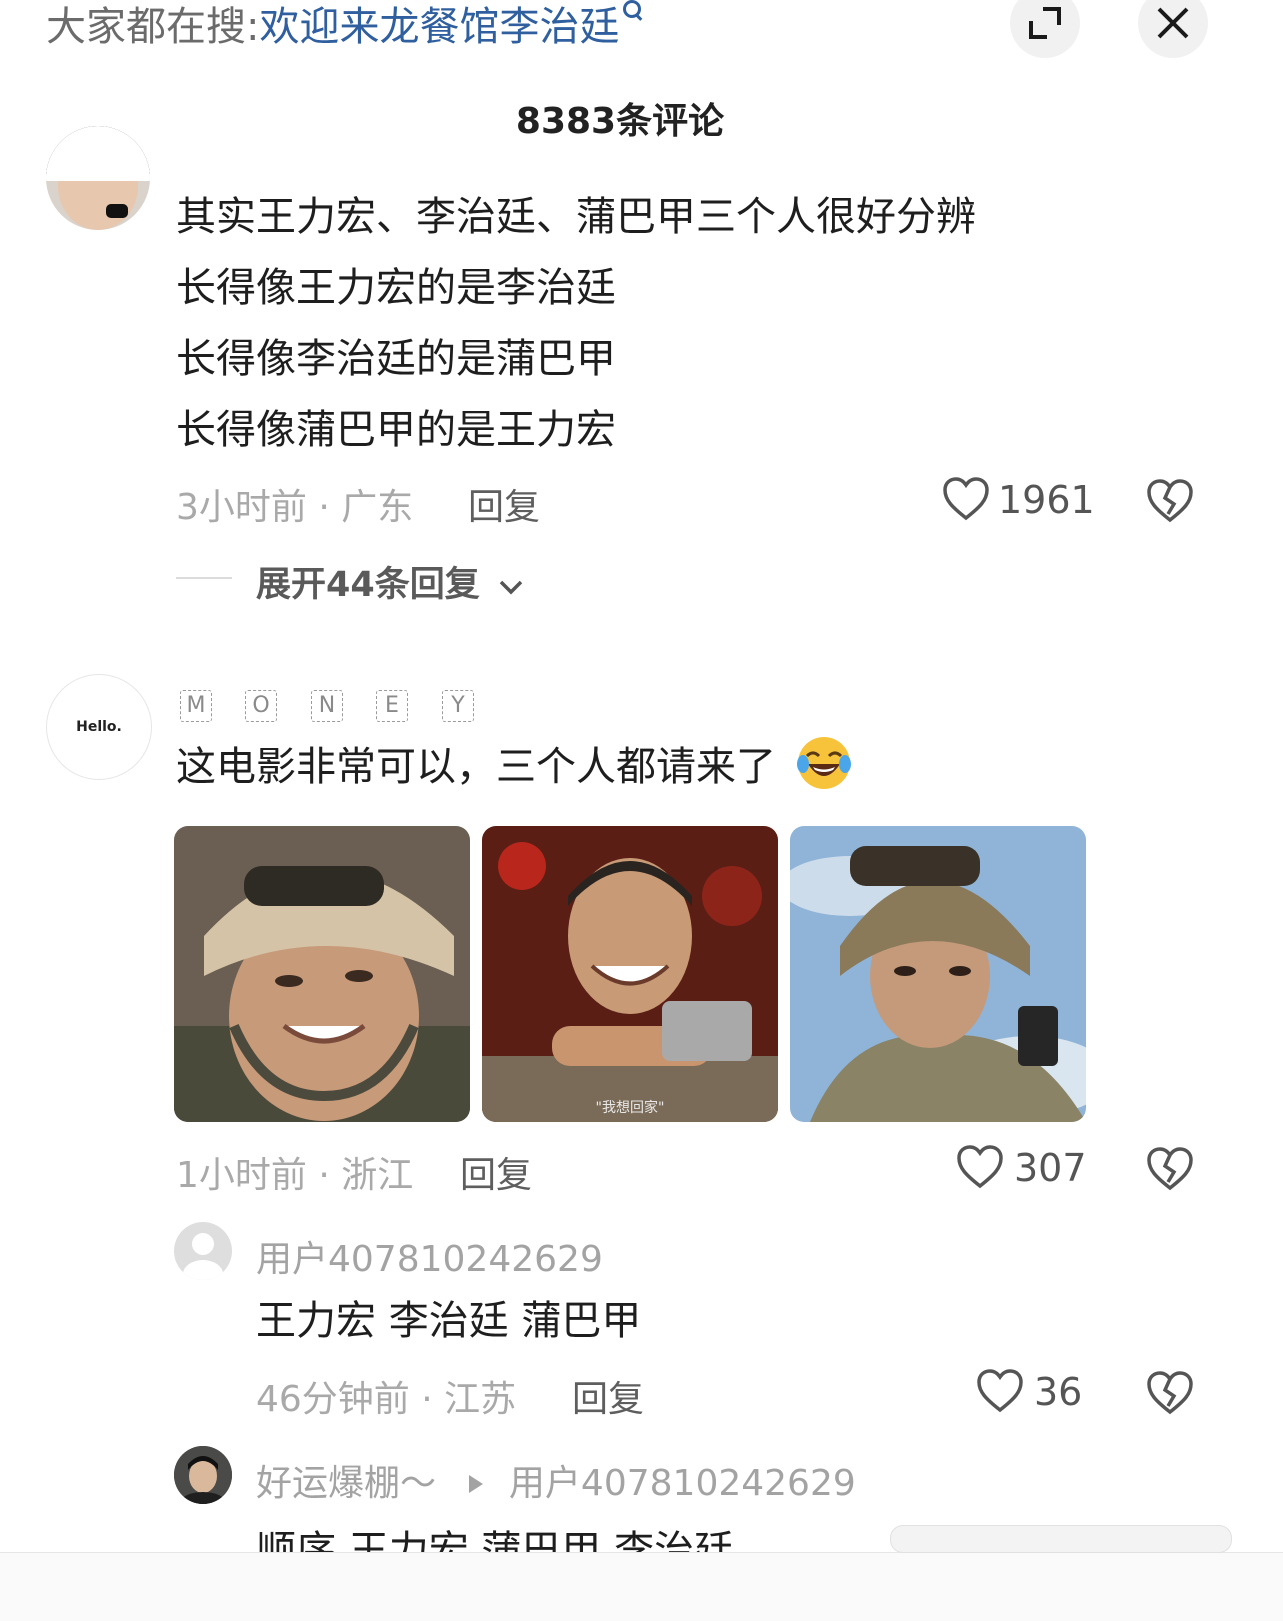  What do you see at coordinates (153, 27) in the screenshot?
I see `trending-search-prefix: 大家都在搜:` at bounding box center [153, 27].